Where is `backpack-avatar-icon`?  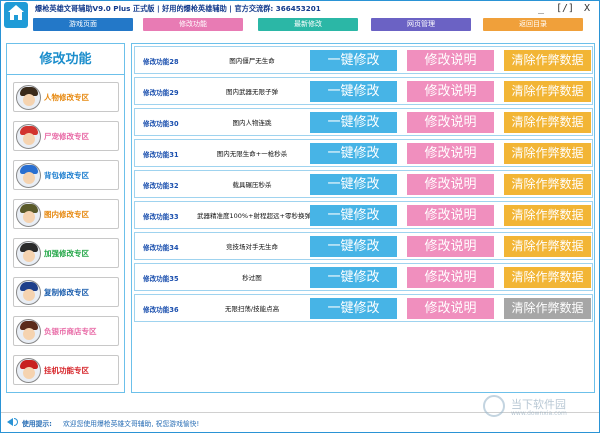 backpack-avatar-icon is located at coordinates (28, 175).